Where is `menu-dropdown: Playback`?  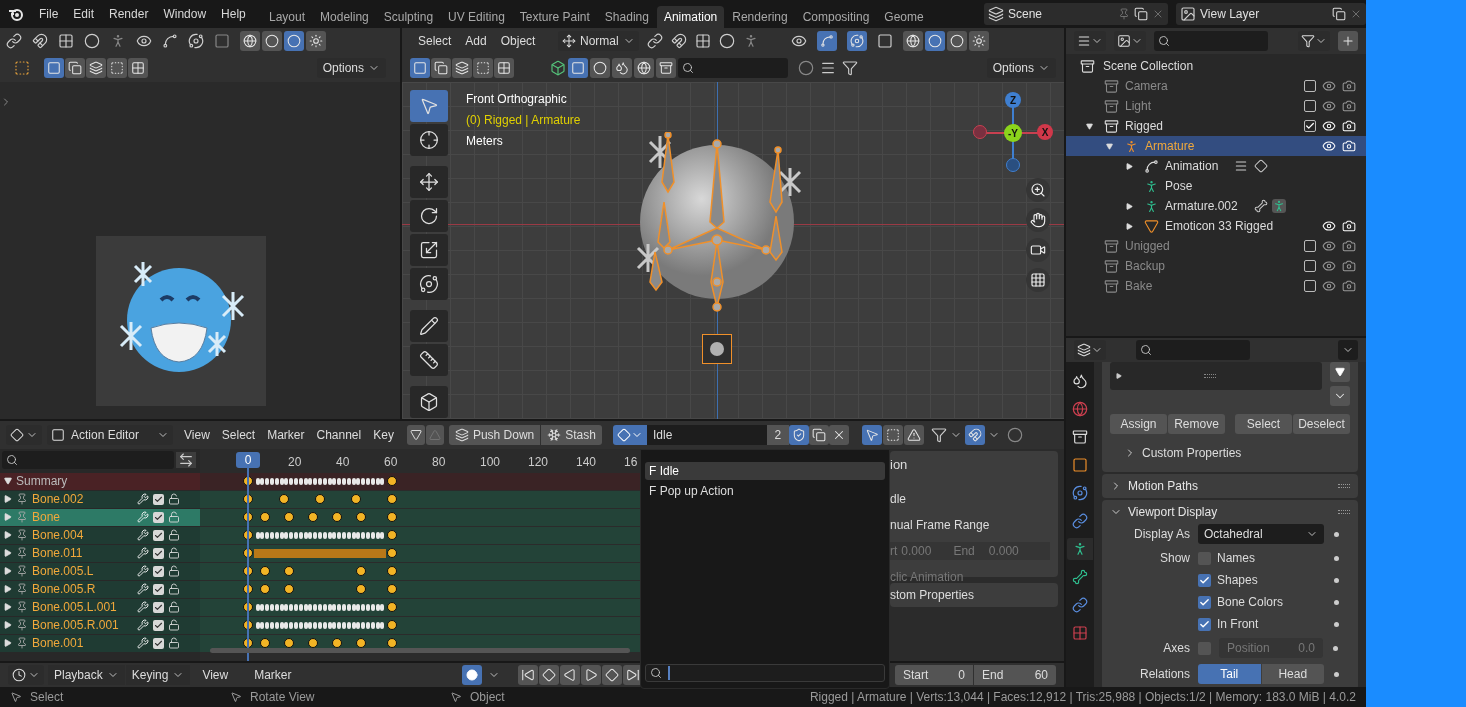 menu-dropdown: Playback is located at coordinates (86, 675).